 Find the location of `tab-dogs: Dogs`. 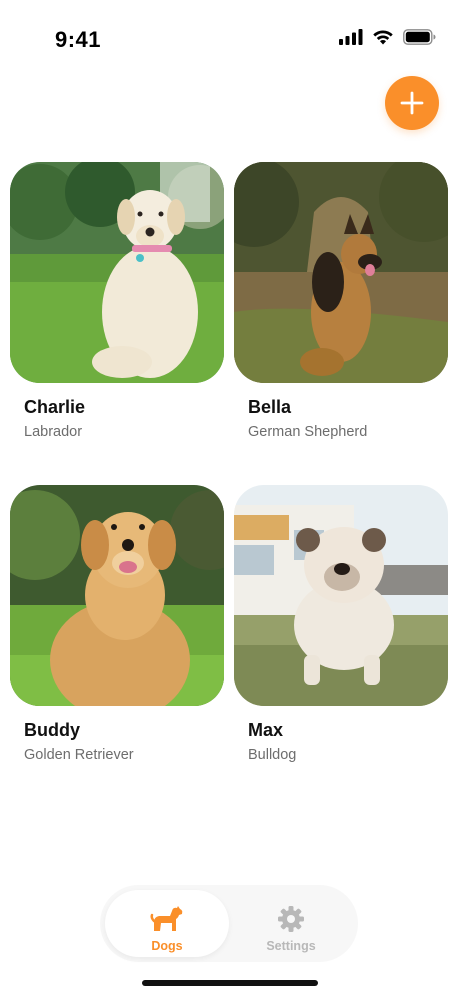

tab-dogs: Dogs is located at coordinates (167, 923).